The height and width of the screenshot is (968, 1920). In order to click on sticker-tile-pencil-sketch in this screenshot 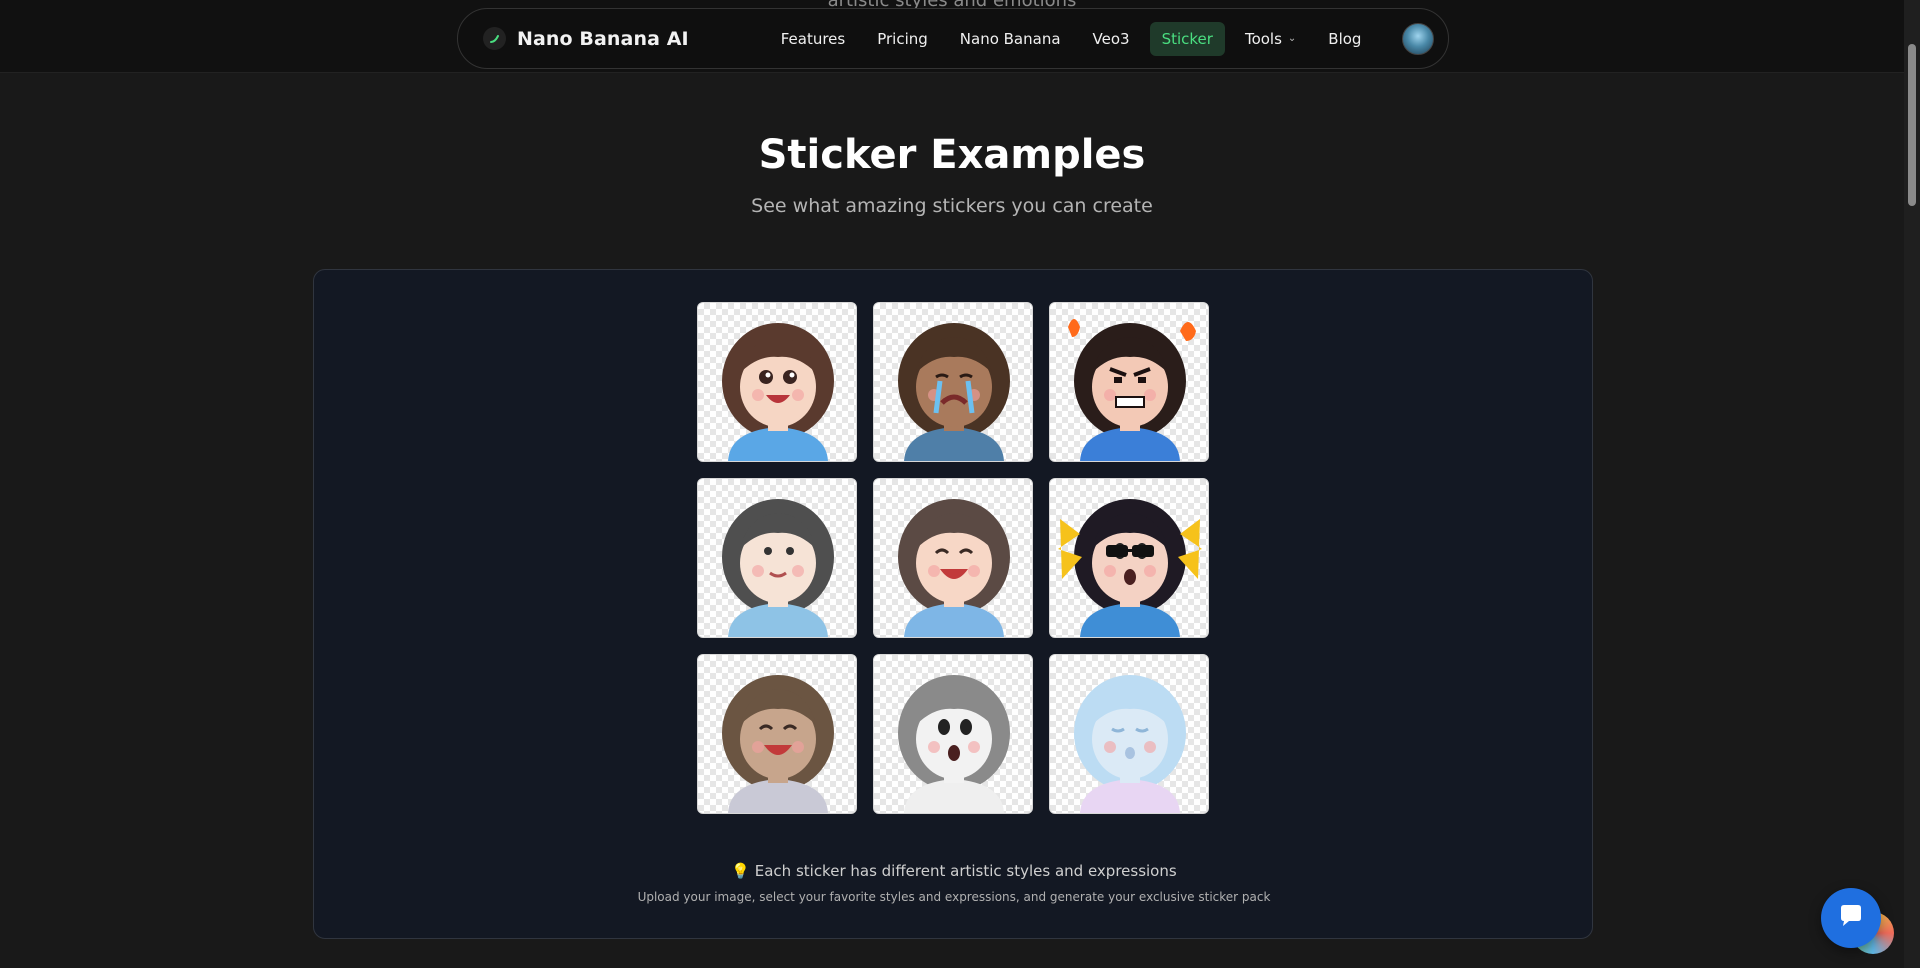, I will do `click(953, 734)`.